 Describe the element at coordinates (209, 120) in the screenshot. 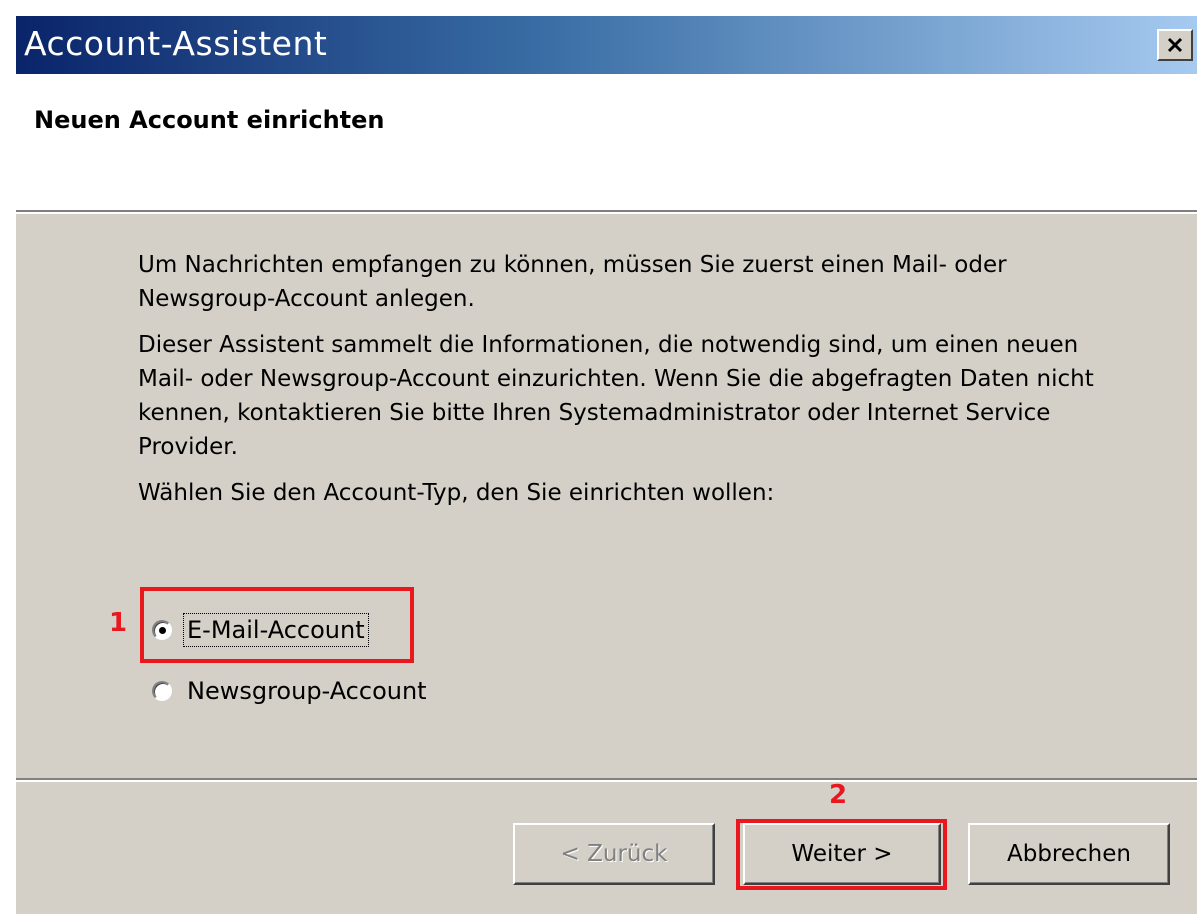

I see `page-title: Neuen Account einrichten` at that location.